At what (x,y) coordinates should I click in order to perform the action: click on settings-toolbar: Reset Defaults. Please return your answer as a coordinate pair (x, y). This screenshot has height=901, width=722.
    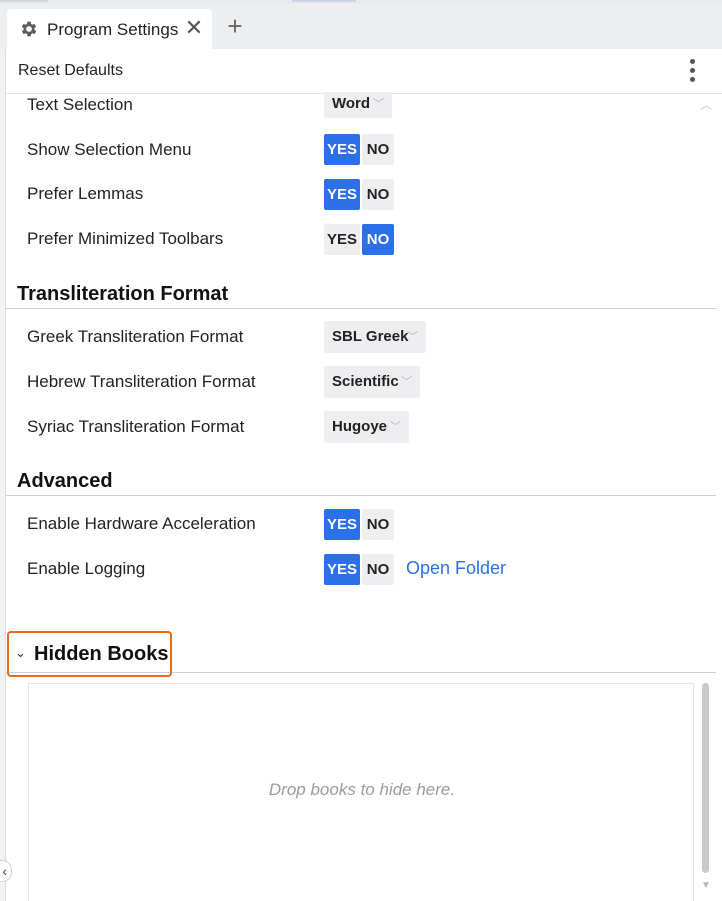
    Looking at the image, I should click on (364, 71).